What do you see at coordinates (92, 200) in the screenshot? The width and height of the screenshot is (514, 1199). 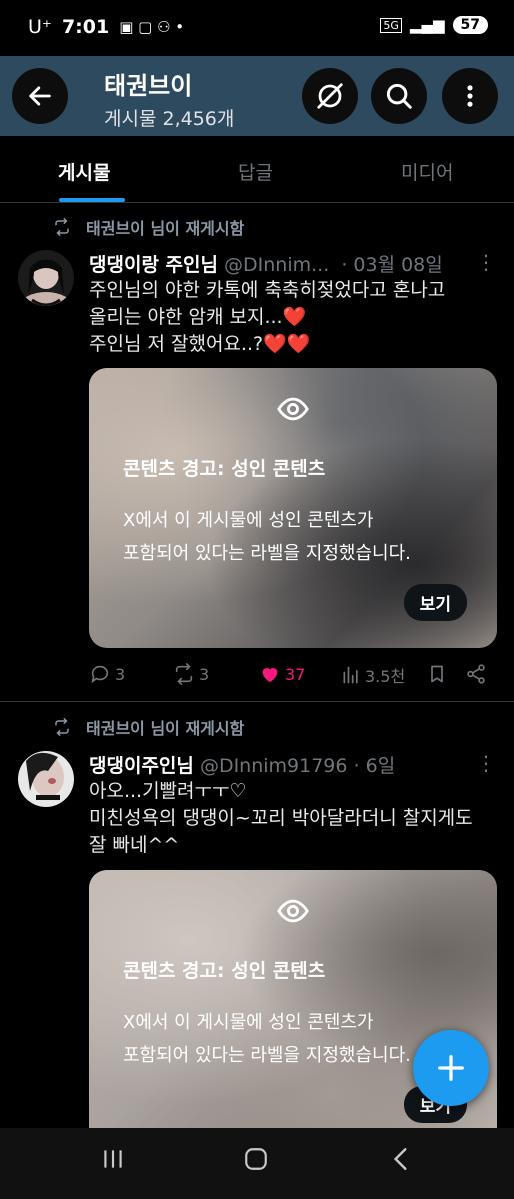 I see `active-tab-indicator` at bounding box center [92, 200].